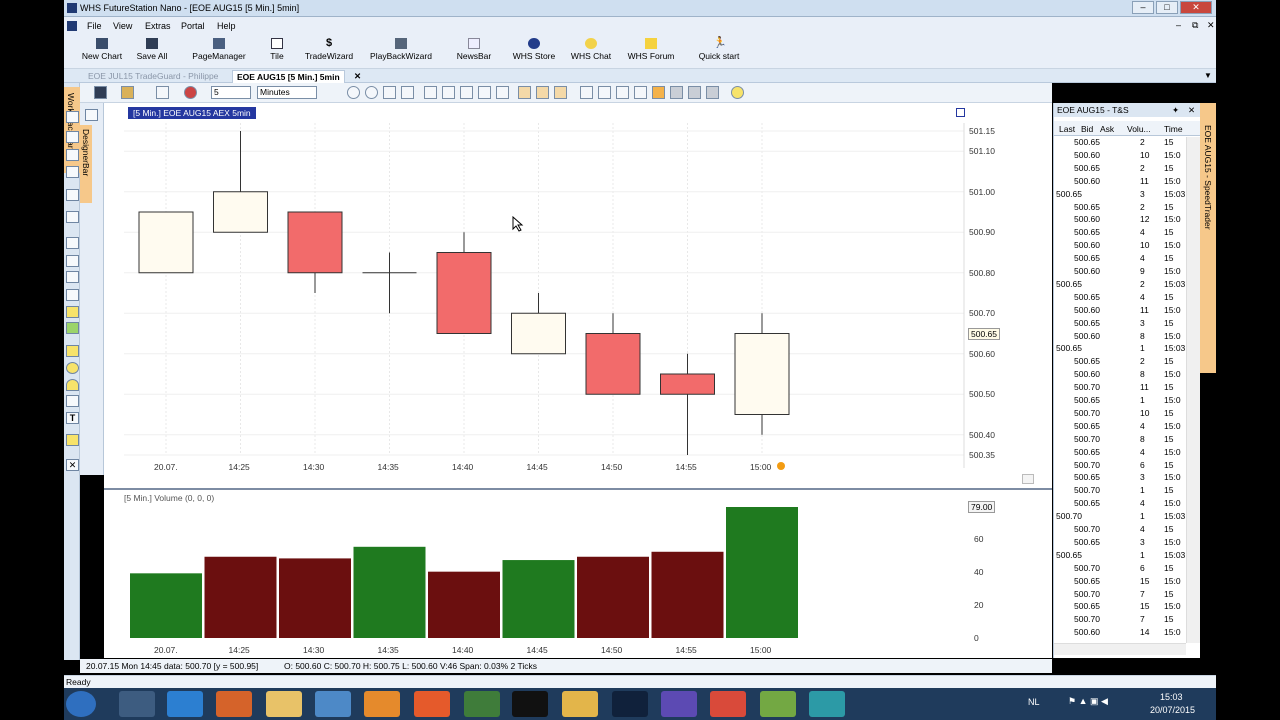 This screenshot has height=720, width=1280. Describe the element at coordinates (1121, 285) in the screenshot. I see `ts-row: 500.65 2 15:03:` at that location.